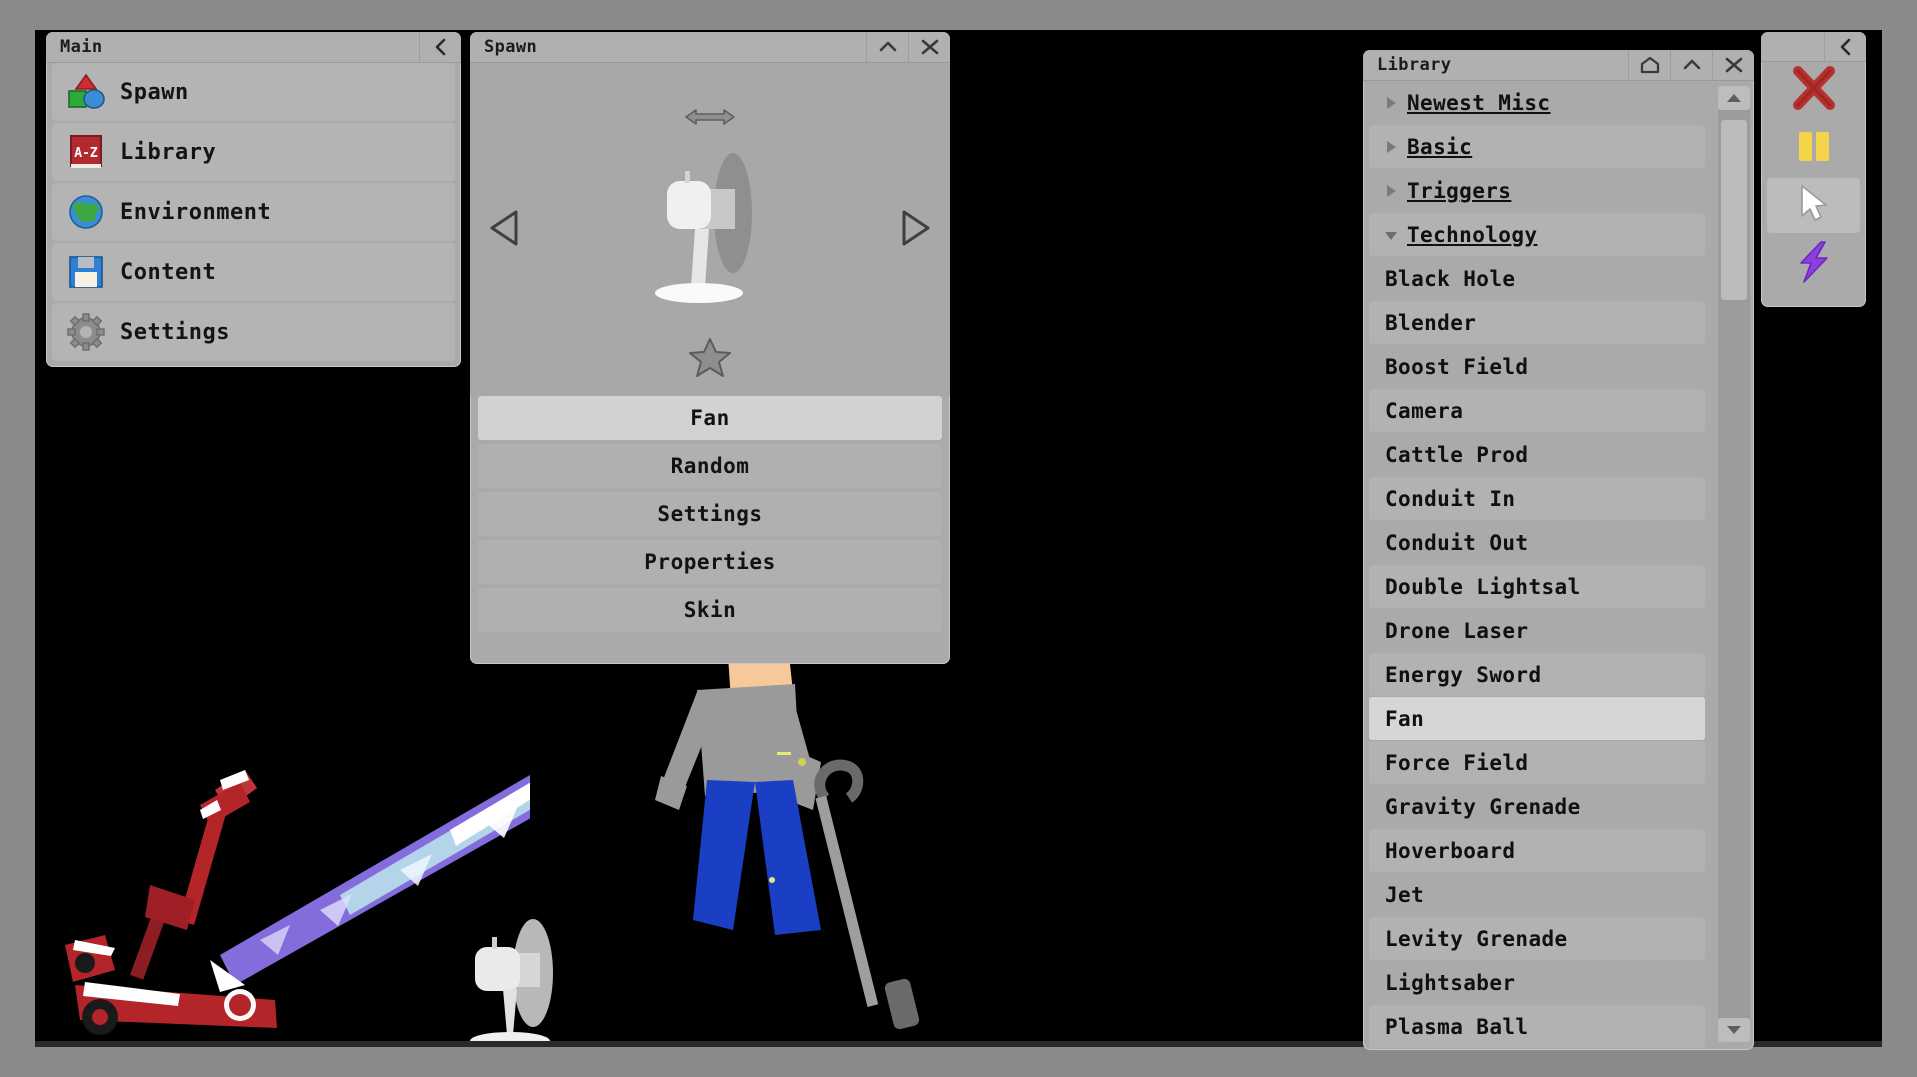 This screenshot has width=1917, height=1077. I want to click on library-item-gravity-grenade: Gravity Grenade, so click(1537, 806).